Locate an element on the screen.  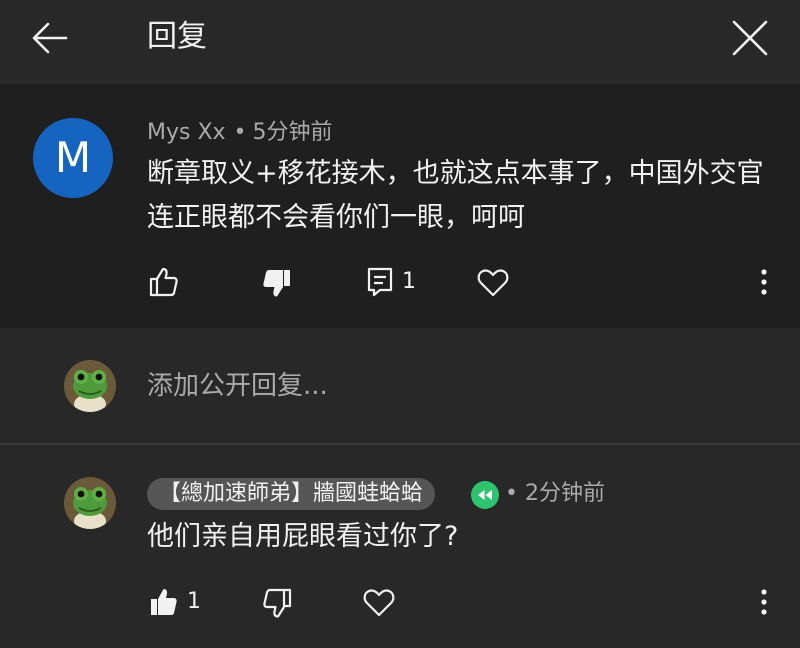
author-name-chip: 【總加速師弟】牆國蛙蛤蛤 is located at coordinates (291, 494).